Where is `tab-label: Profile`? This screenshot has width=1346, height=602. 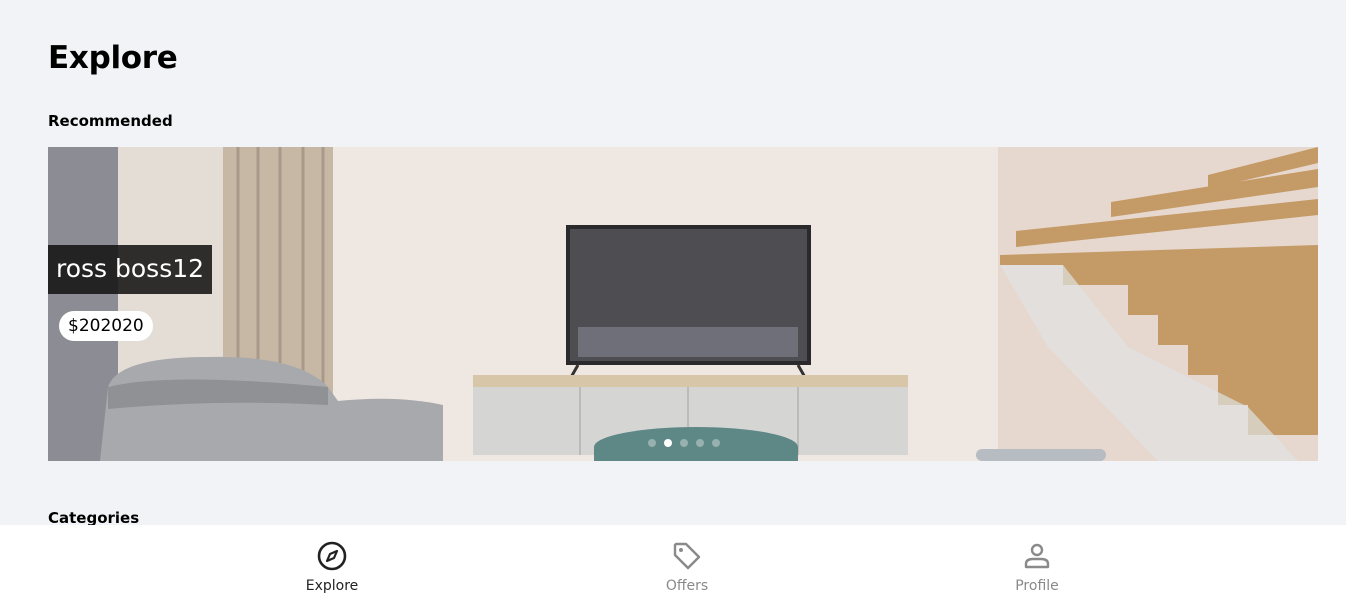
tab-label: Profile is located at coordinates (1037, 586).